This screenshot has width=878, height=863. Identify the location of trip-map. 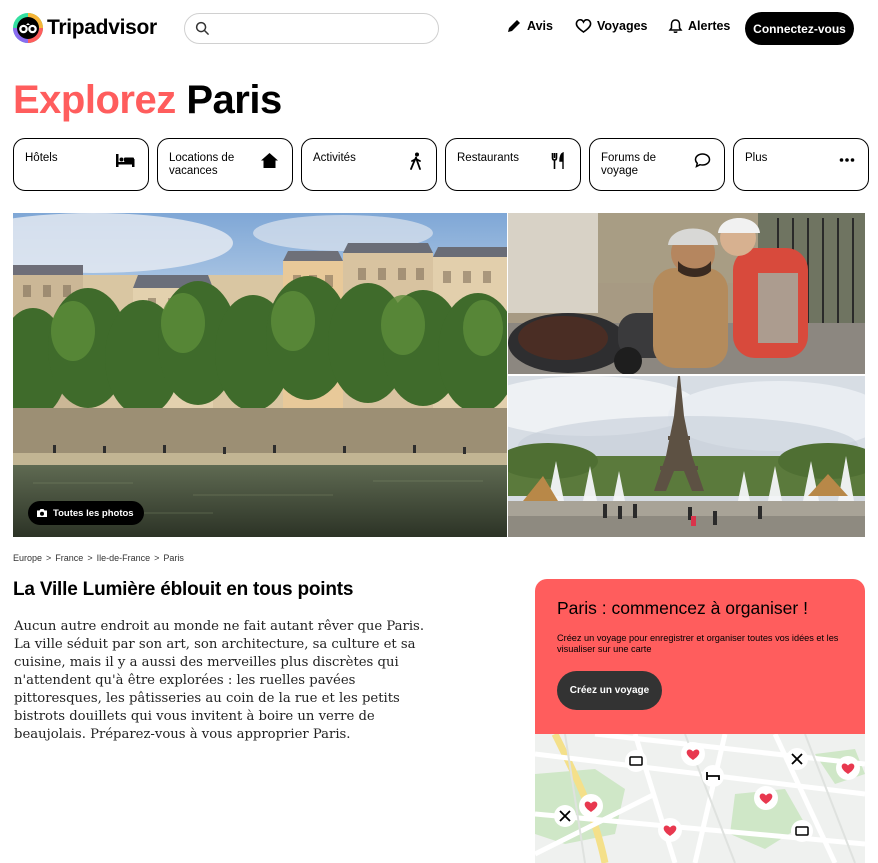
(700, 798).